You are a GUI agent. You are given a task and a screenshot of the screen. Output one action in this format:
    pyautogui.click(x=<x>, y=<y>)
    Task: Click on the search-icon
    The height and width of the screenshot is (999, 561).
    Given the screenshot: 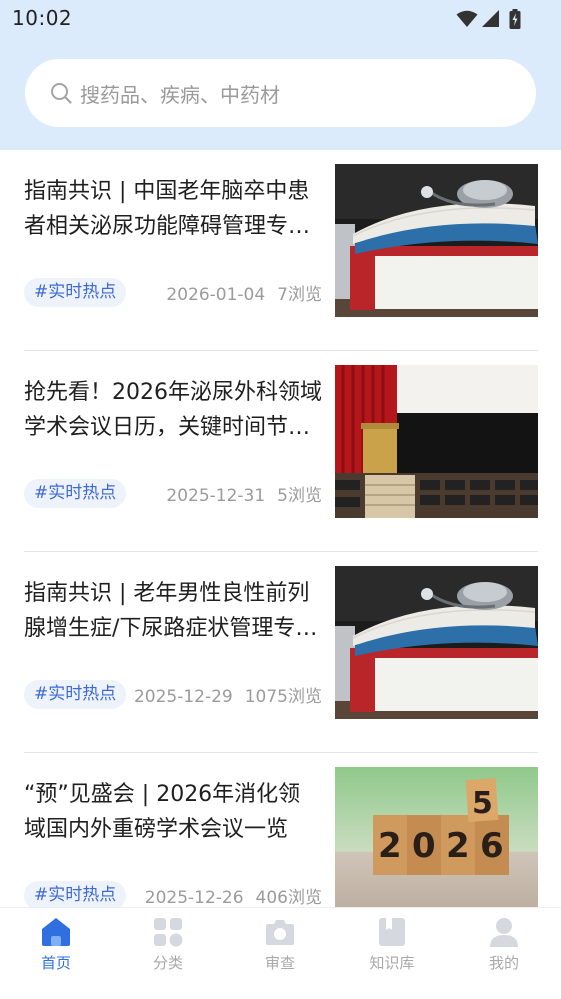 What is the action you would take?
    pyautogui.click(x=61, y=93)
    